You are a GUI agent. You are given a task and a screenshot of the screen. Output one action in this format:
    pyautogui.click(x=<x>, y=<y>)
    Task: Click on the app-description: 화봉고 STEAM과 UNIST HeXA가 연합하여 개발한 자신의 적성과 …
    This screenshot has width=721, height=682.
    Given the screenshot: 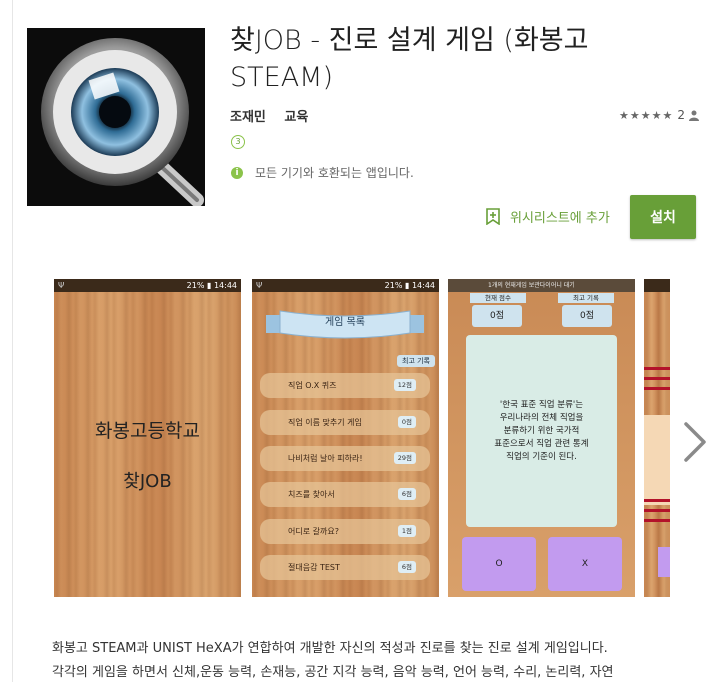 What is the action you would take?
    pyautogui.click(x=372, y=659)
    